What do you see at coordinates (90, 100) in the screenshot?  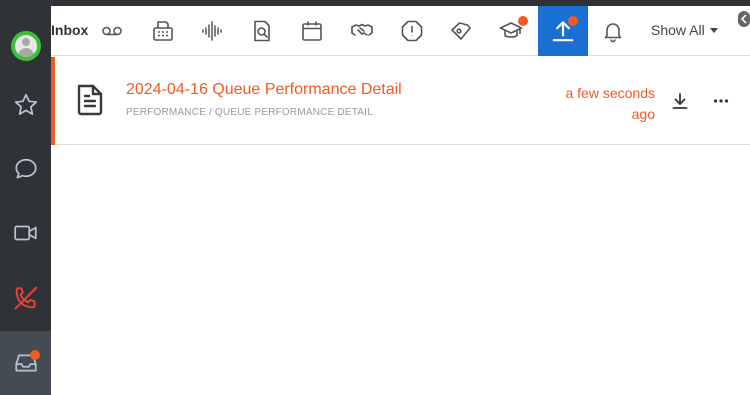 I see `document-icon` at bounding box center [90, 100].